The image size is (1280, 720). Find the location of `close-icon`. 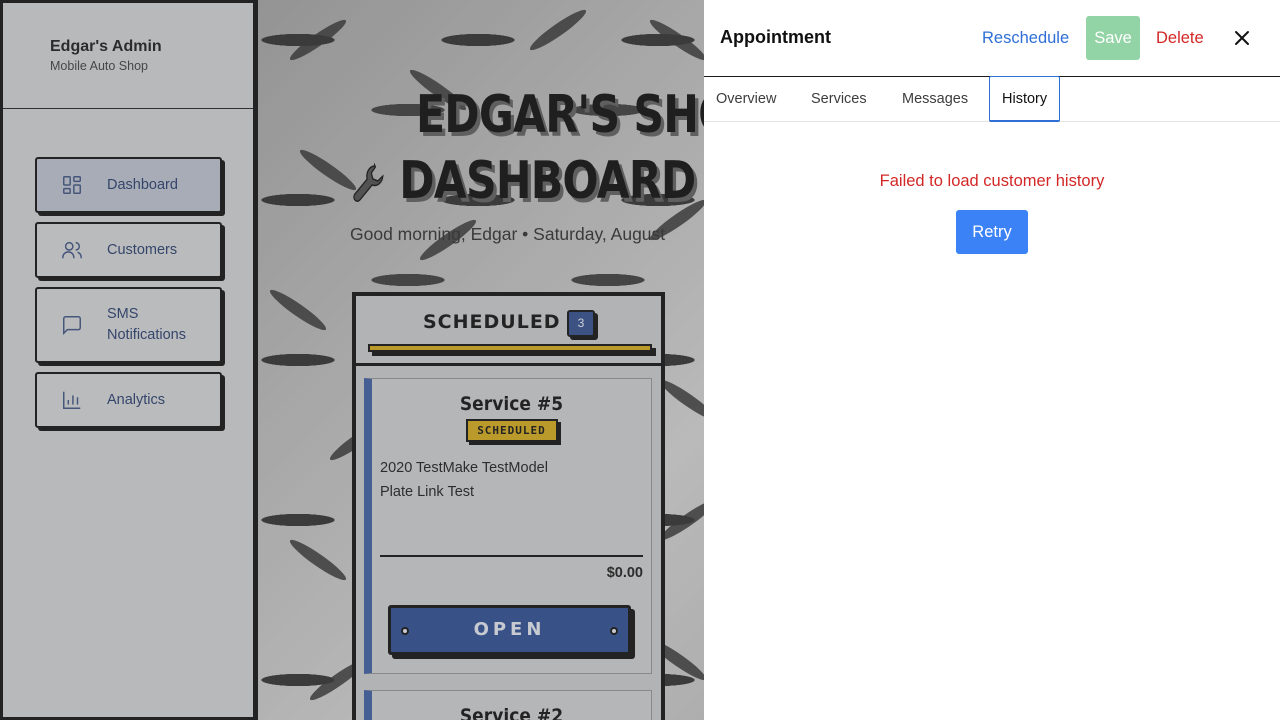

close-icon is located at coordinates (1242, 38).